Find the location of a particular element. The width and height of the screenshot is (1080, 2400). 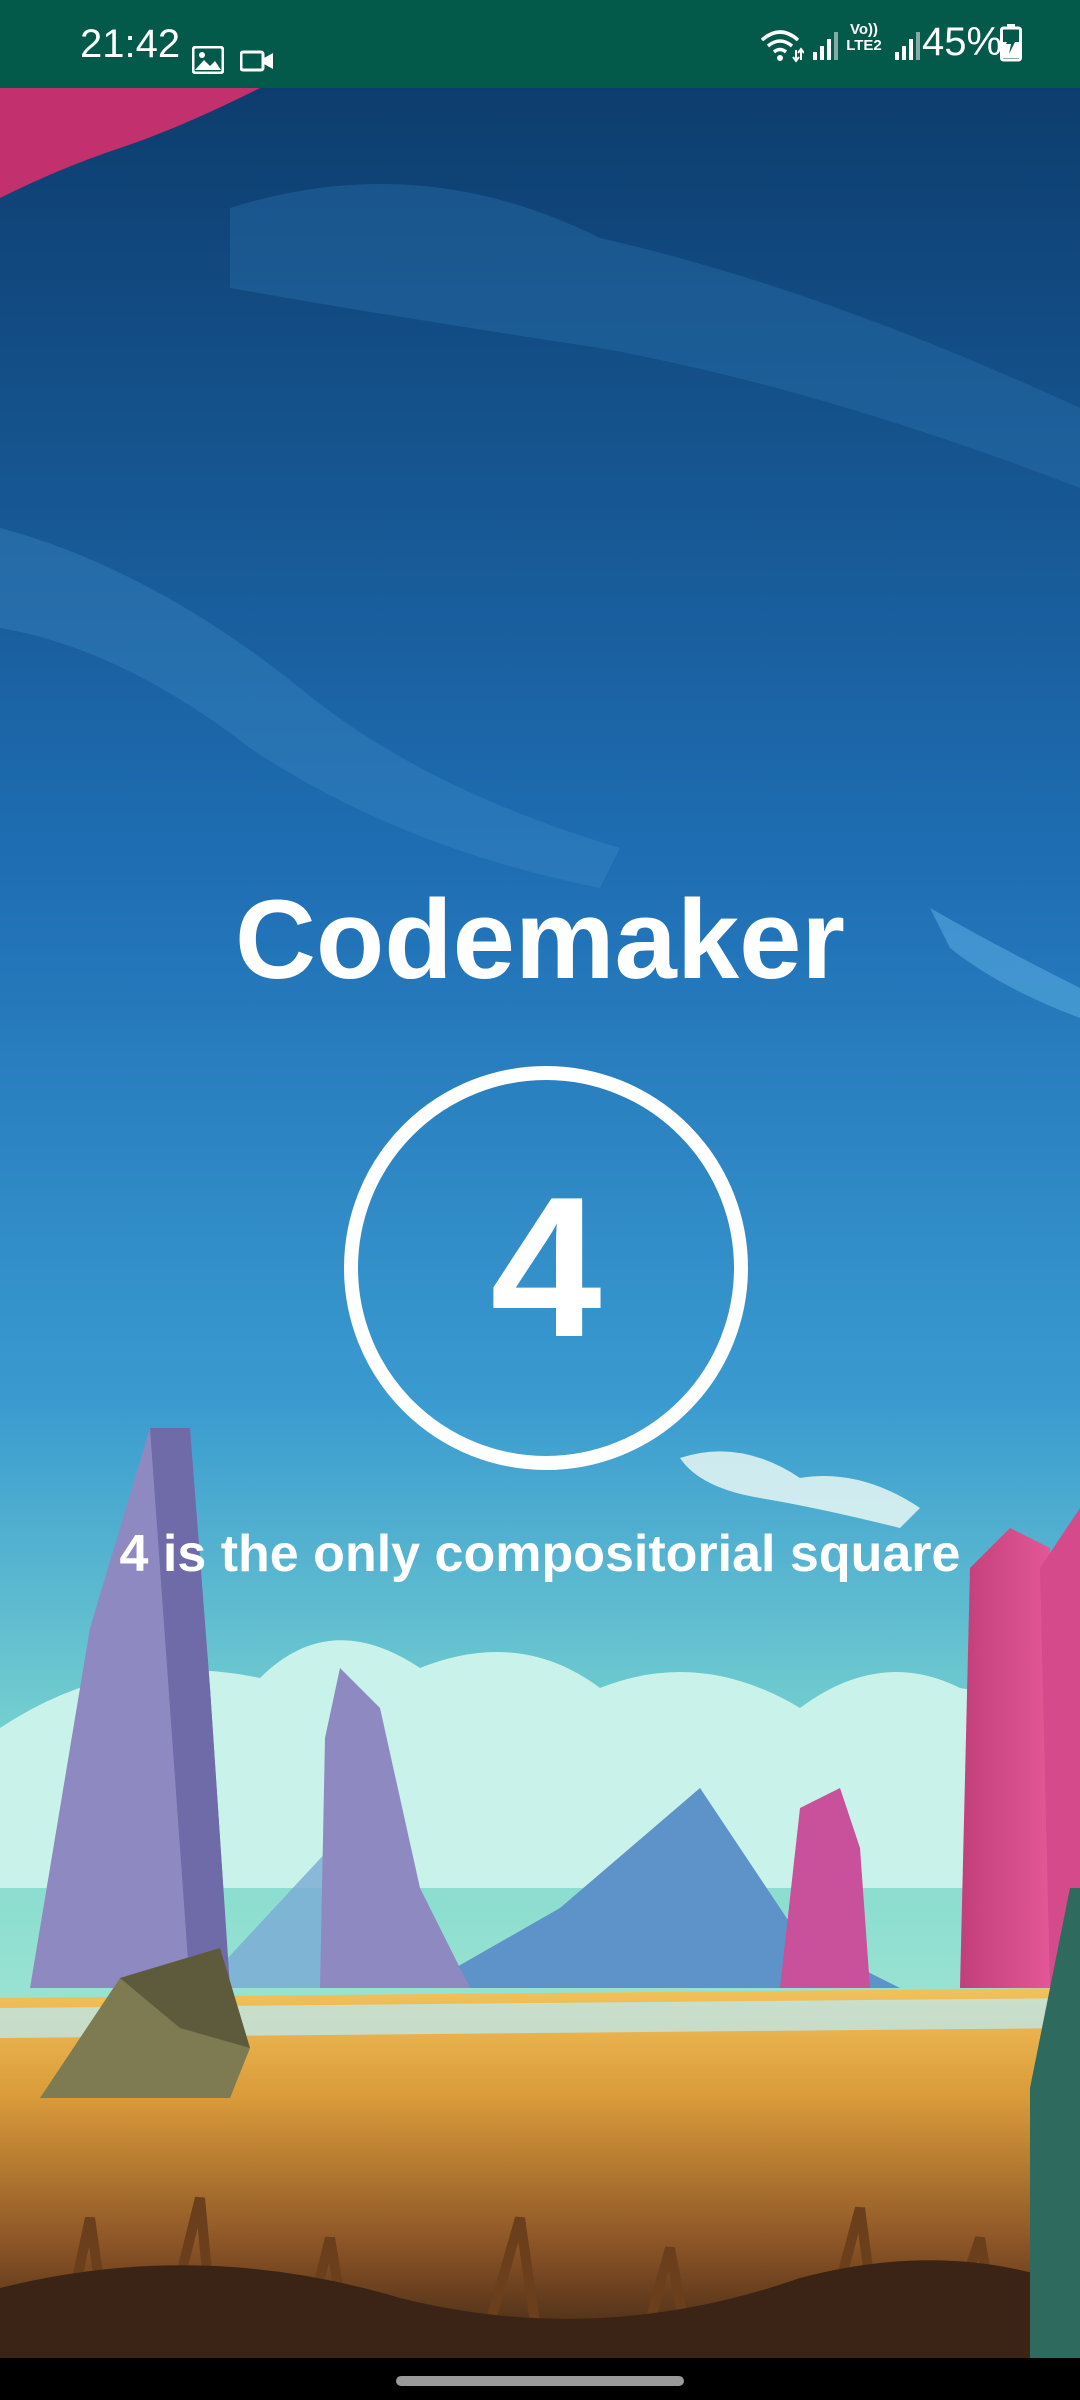

volte-label: Vo)) is located at coordinates (864, 29).